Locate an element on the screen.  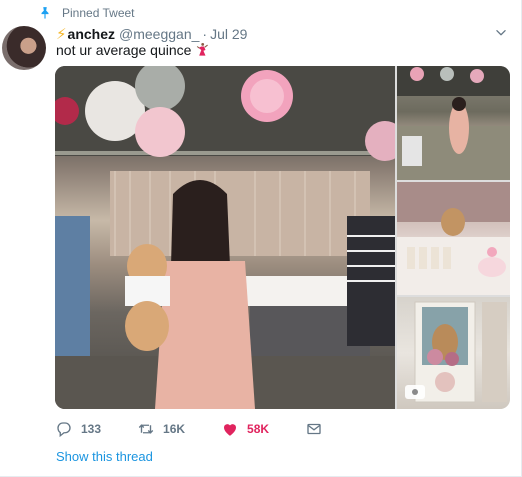
like-count: 58K is located at coordinates (258, 429).